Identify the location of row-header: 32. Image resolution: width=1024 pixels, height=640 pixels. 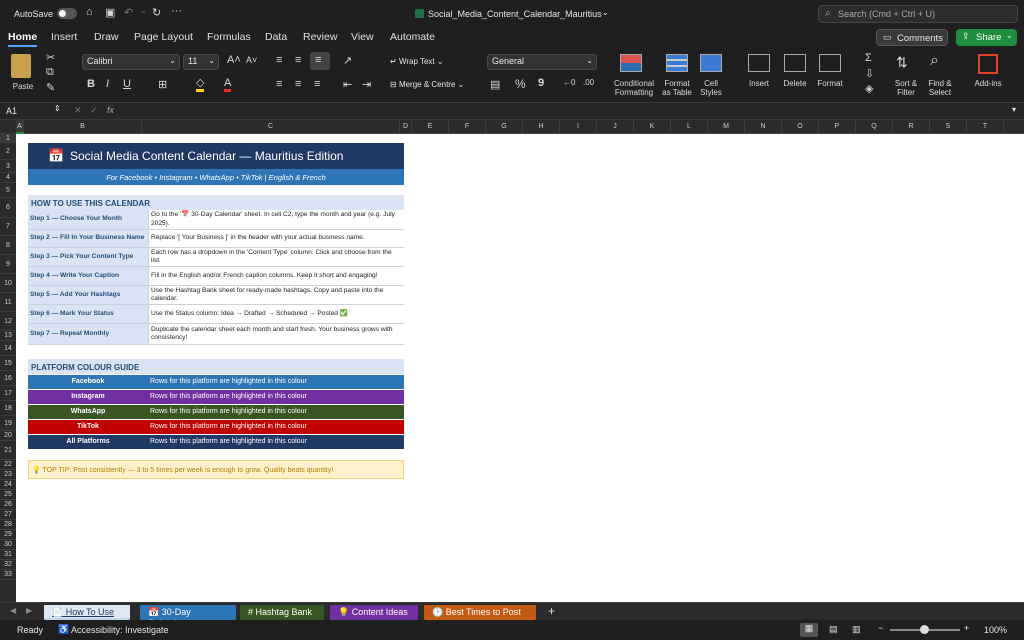
(8, 565).